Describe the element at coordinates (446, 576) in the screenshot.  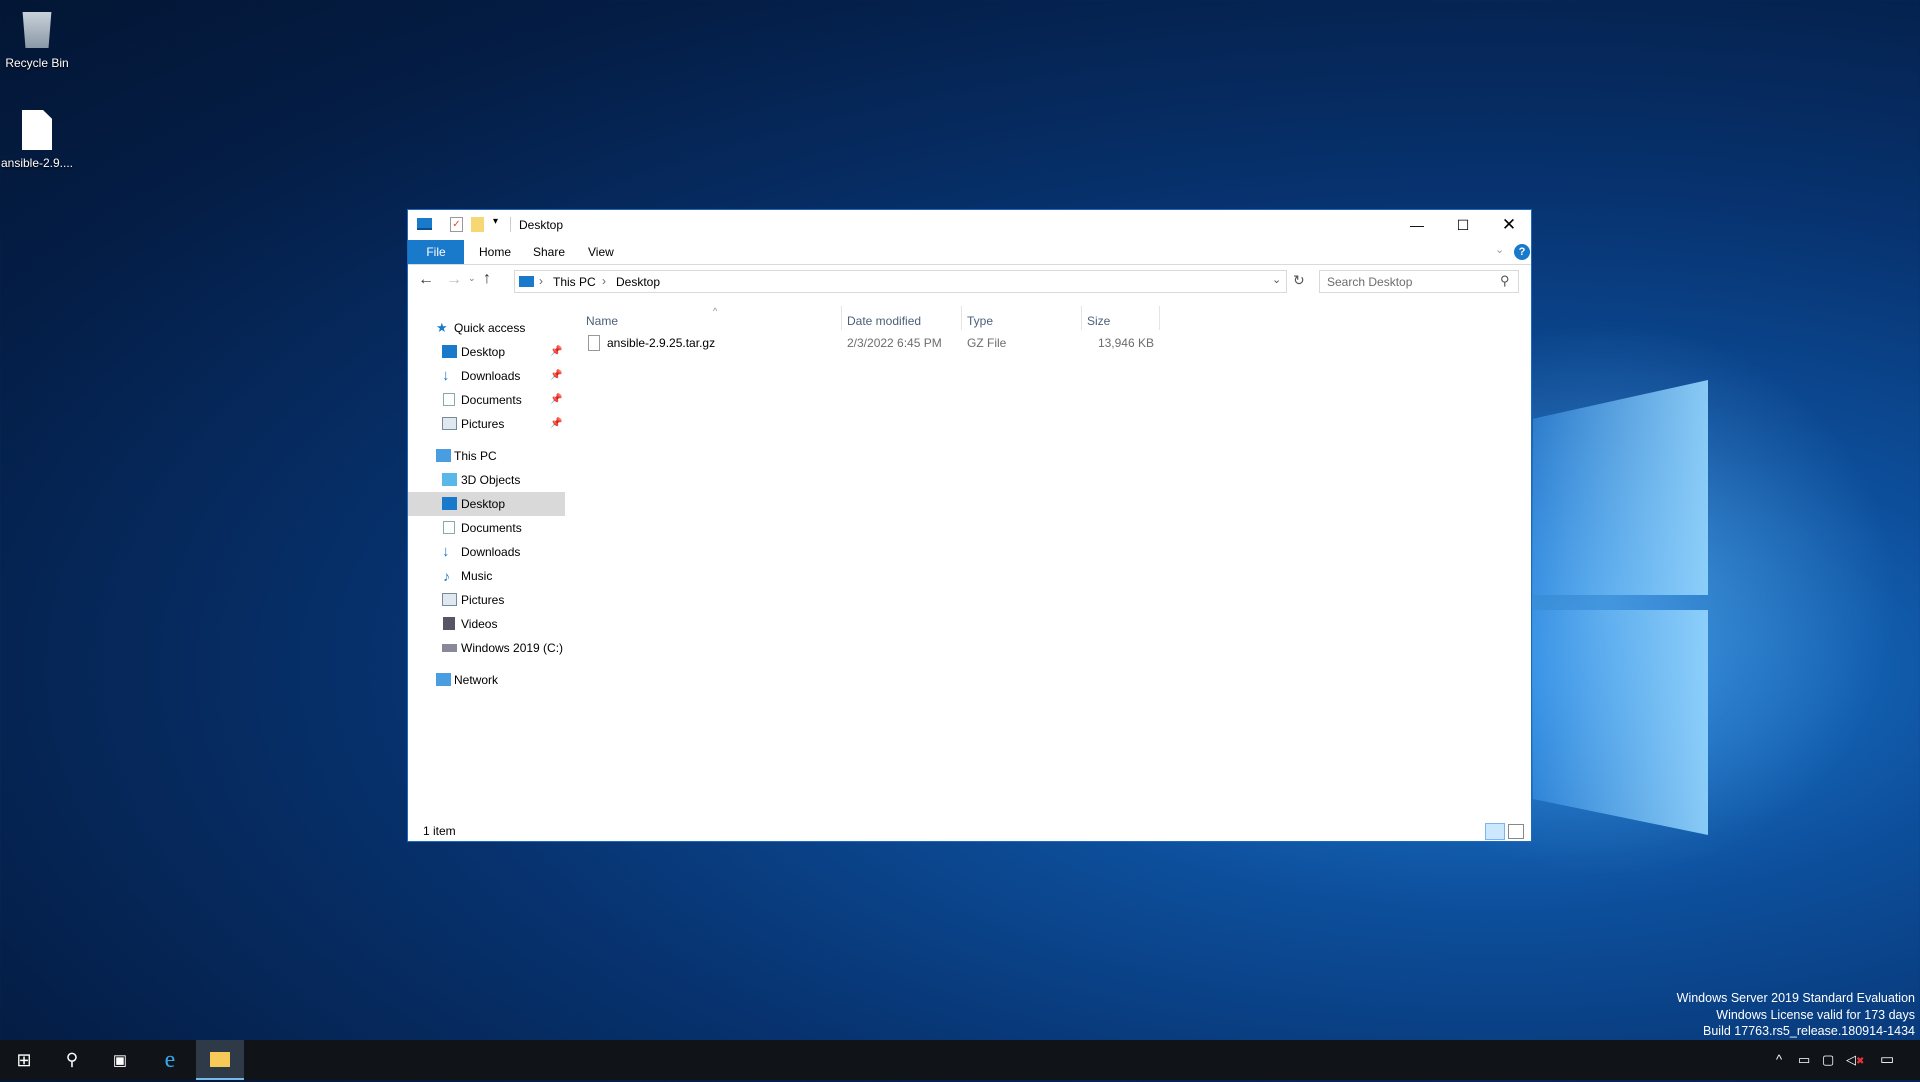
I see `music-icon: ♪` at that location.